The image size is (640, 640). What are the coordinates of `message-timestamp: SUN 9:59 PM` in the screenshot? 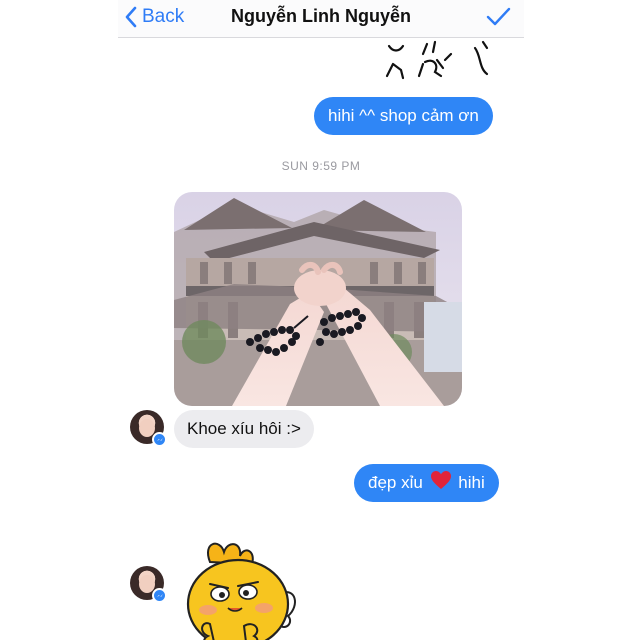 It's located at (321, 166).